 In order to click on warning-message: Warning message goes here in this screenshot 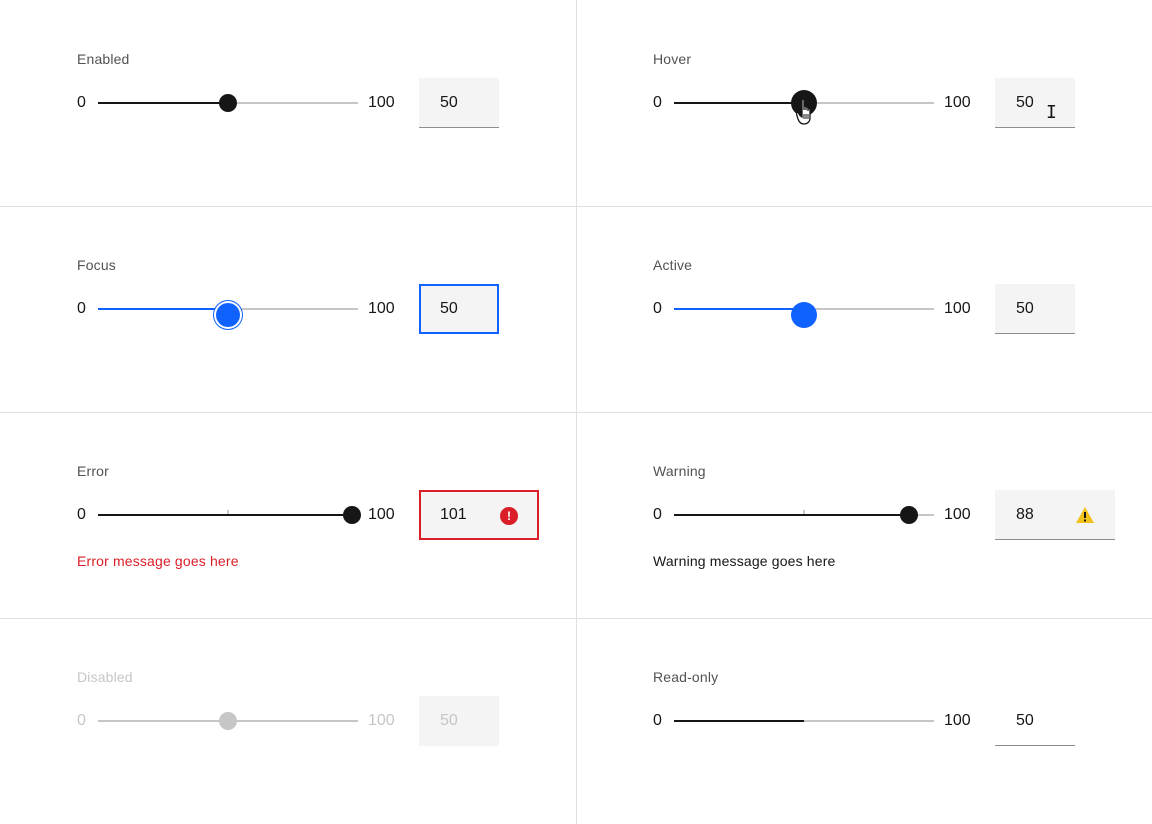, I will do `click(744, 561)`.